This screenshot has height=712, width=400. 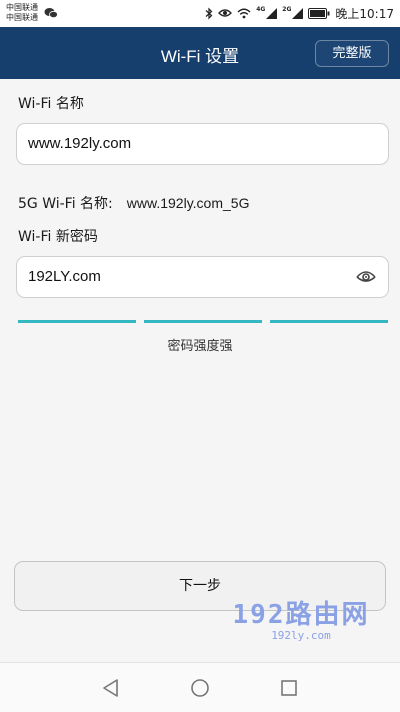 I want to click on wechat-icon, so click(x=51, y=13).